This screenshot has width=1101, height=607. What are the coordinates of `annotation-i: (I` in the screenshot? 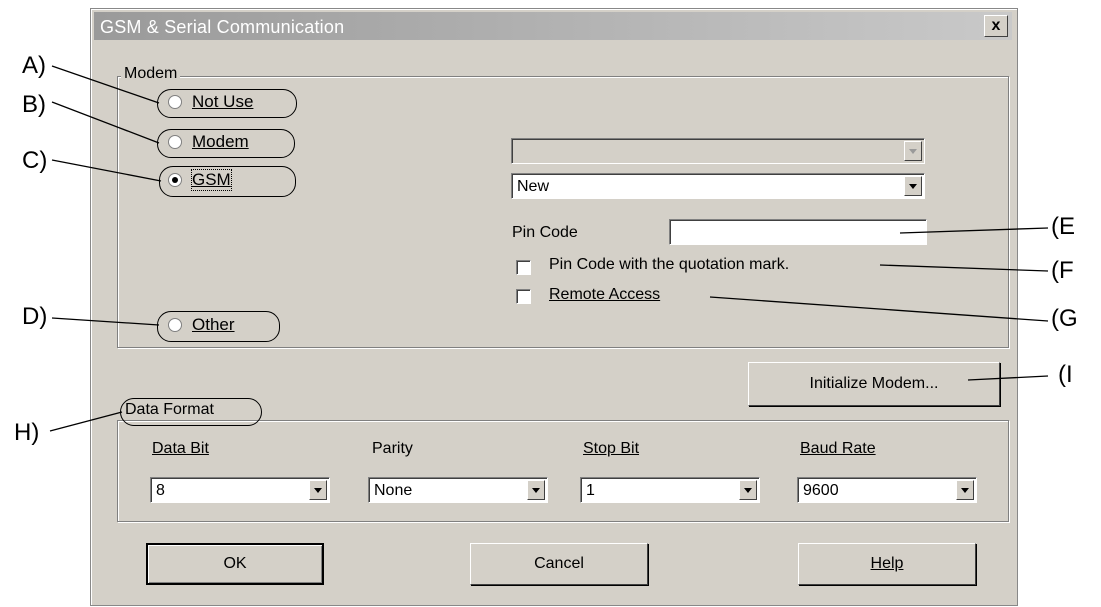 It's located at (1065, 374).